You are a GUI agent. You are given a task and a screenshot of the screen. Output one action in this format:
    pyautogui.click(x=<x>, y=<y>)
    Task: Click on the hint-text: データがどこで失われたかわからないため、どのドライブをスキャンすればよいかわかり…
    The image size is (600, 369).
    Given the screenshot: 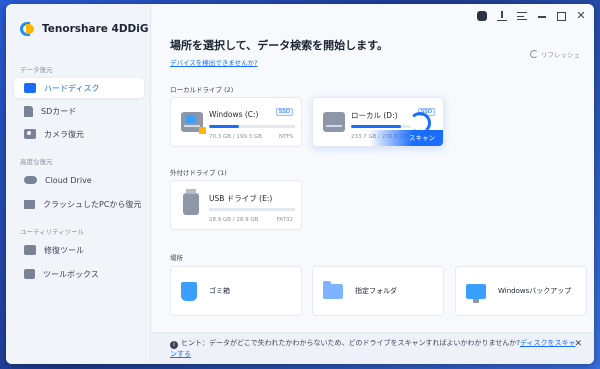 What is the action you would take?
    pyautogui.click(x=364, y=343)
    